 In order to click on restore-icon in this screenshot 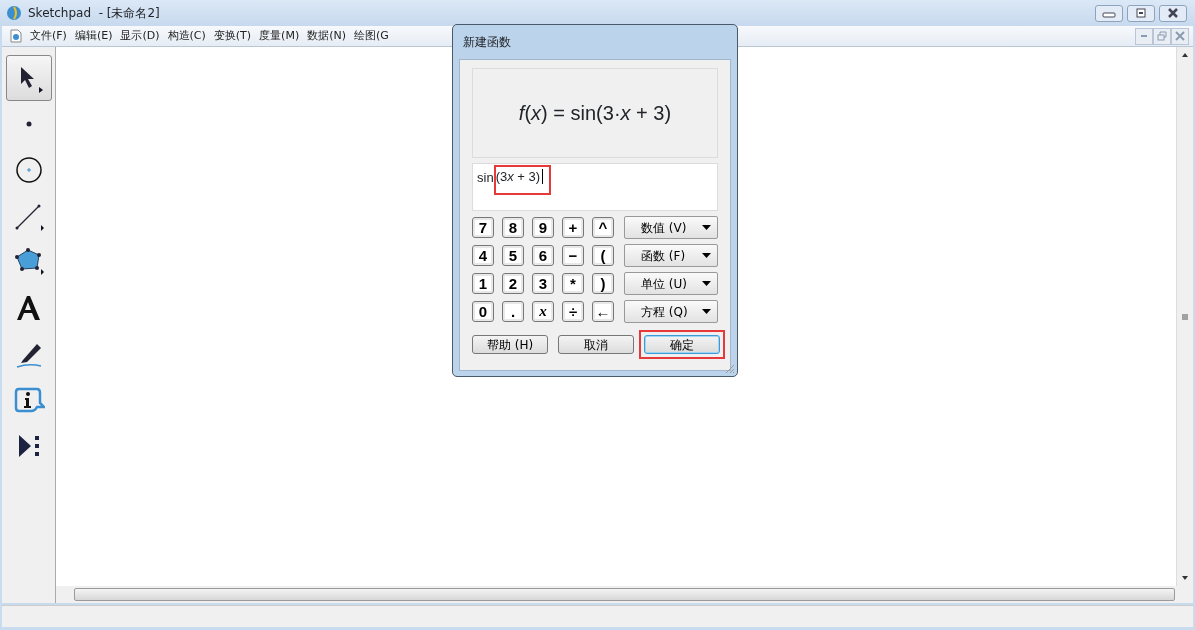, I will do `click(1162, 36)`.